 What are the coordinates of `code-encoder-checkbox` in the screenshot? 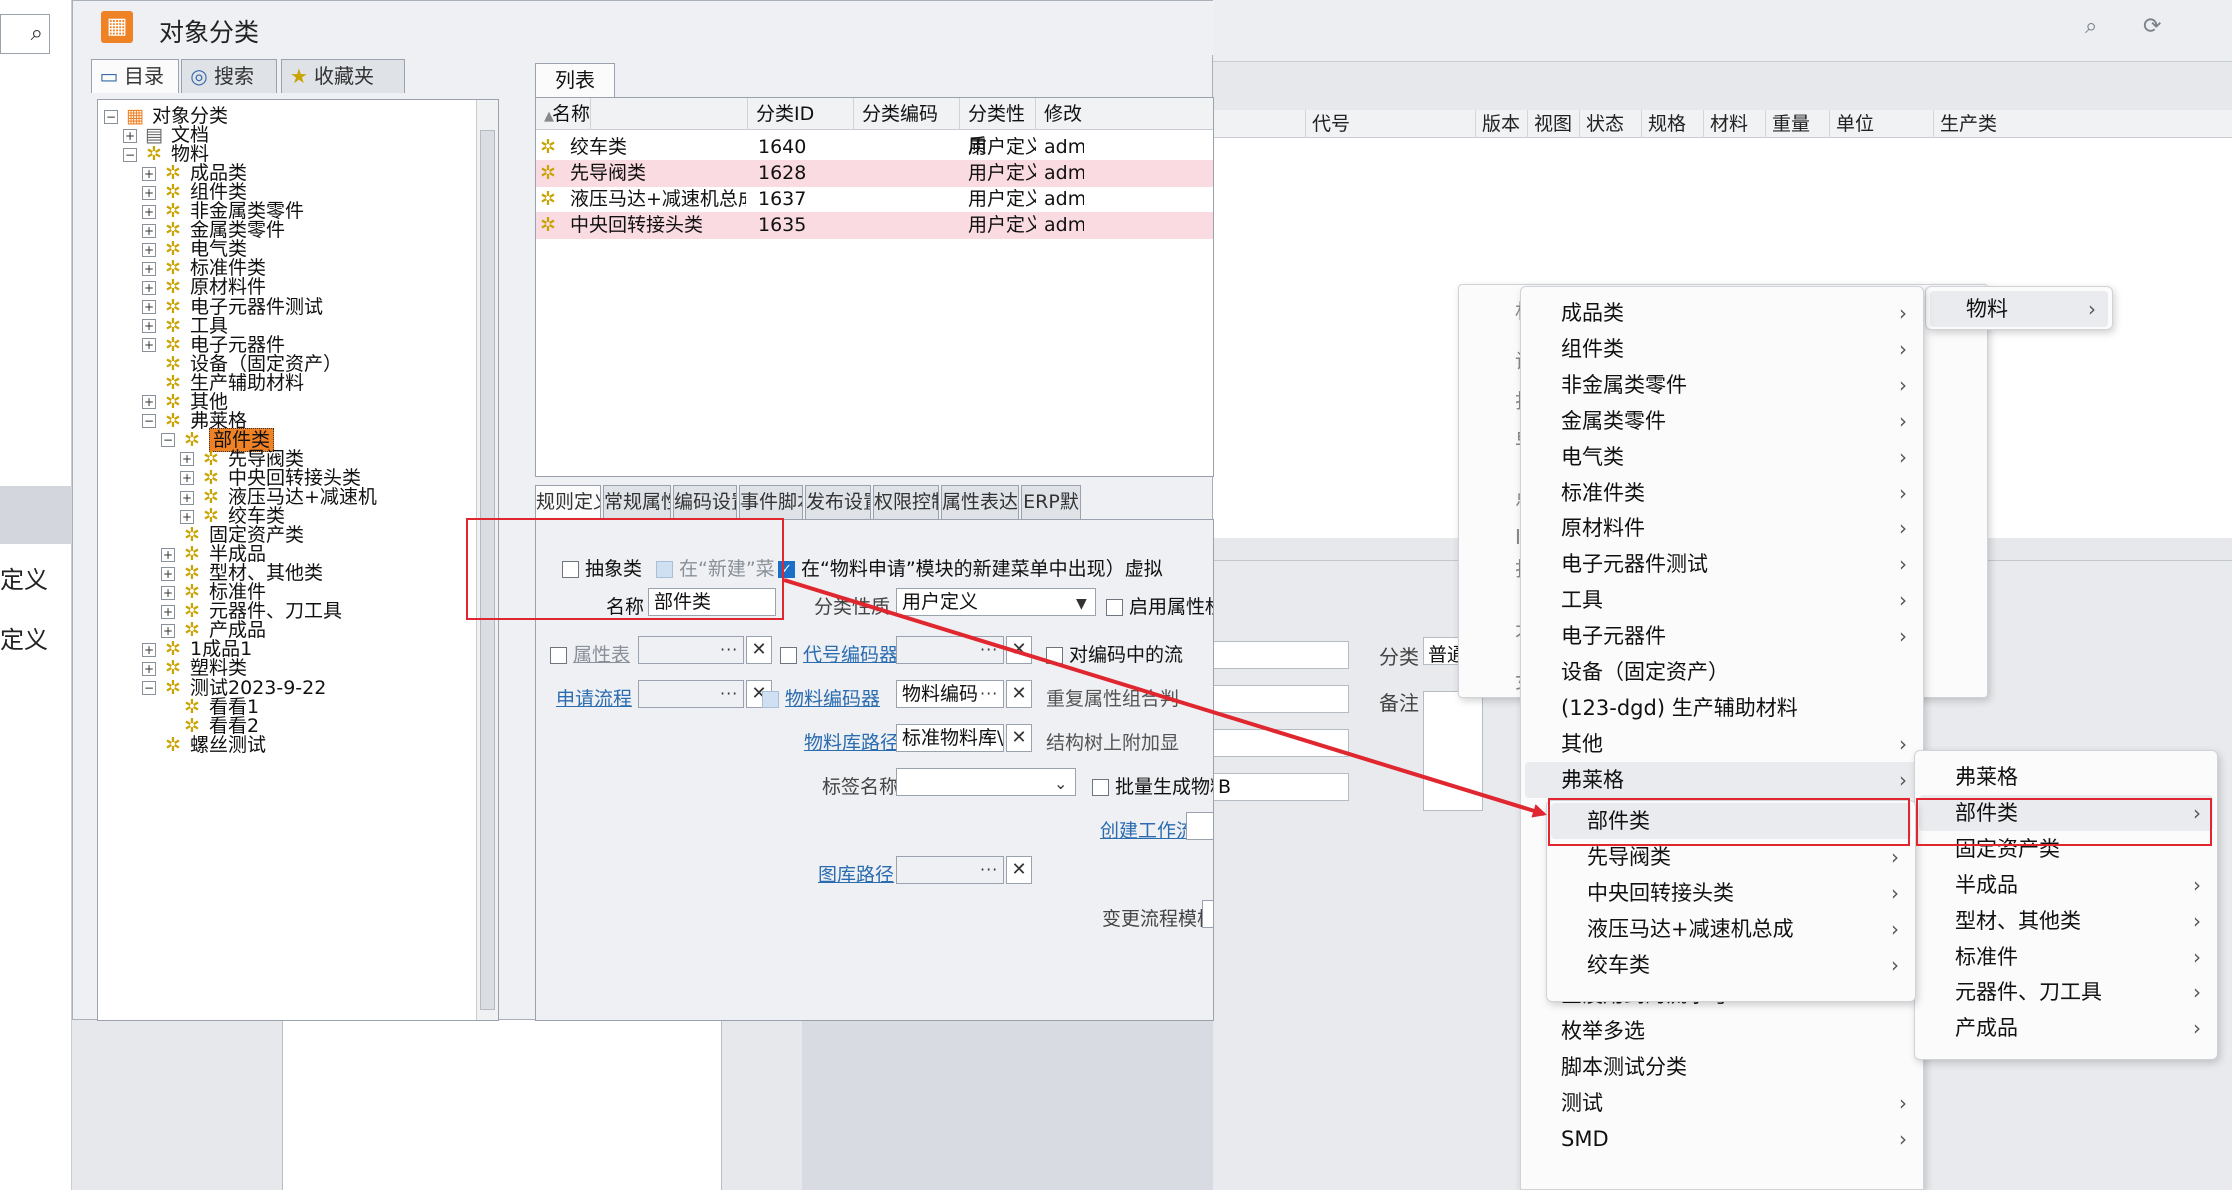 It's located at (788, 655).